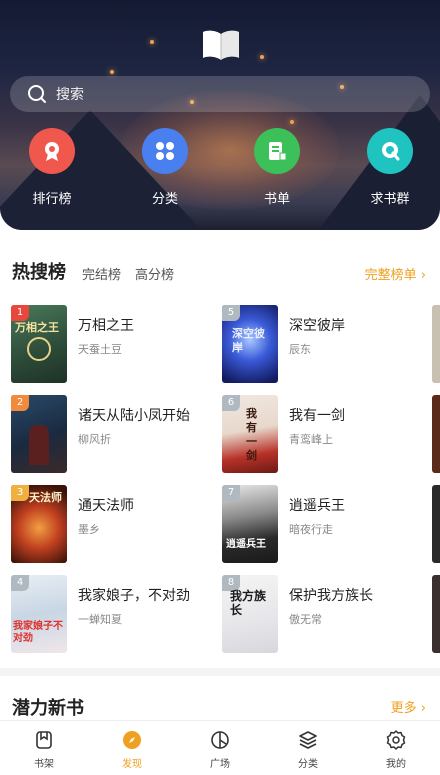  I want to click on rank-badge: 6, so click(231, 403).